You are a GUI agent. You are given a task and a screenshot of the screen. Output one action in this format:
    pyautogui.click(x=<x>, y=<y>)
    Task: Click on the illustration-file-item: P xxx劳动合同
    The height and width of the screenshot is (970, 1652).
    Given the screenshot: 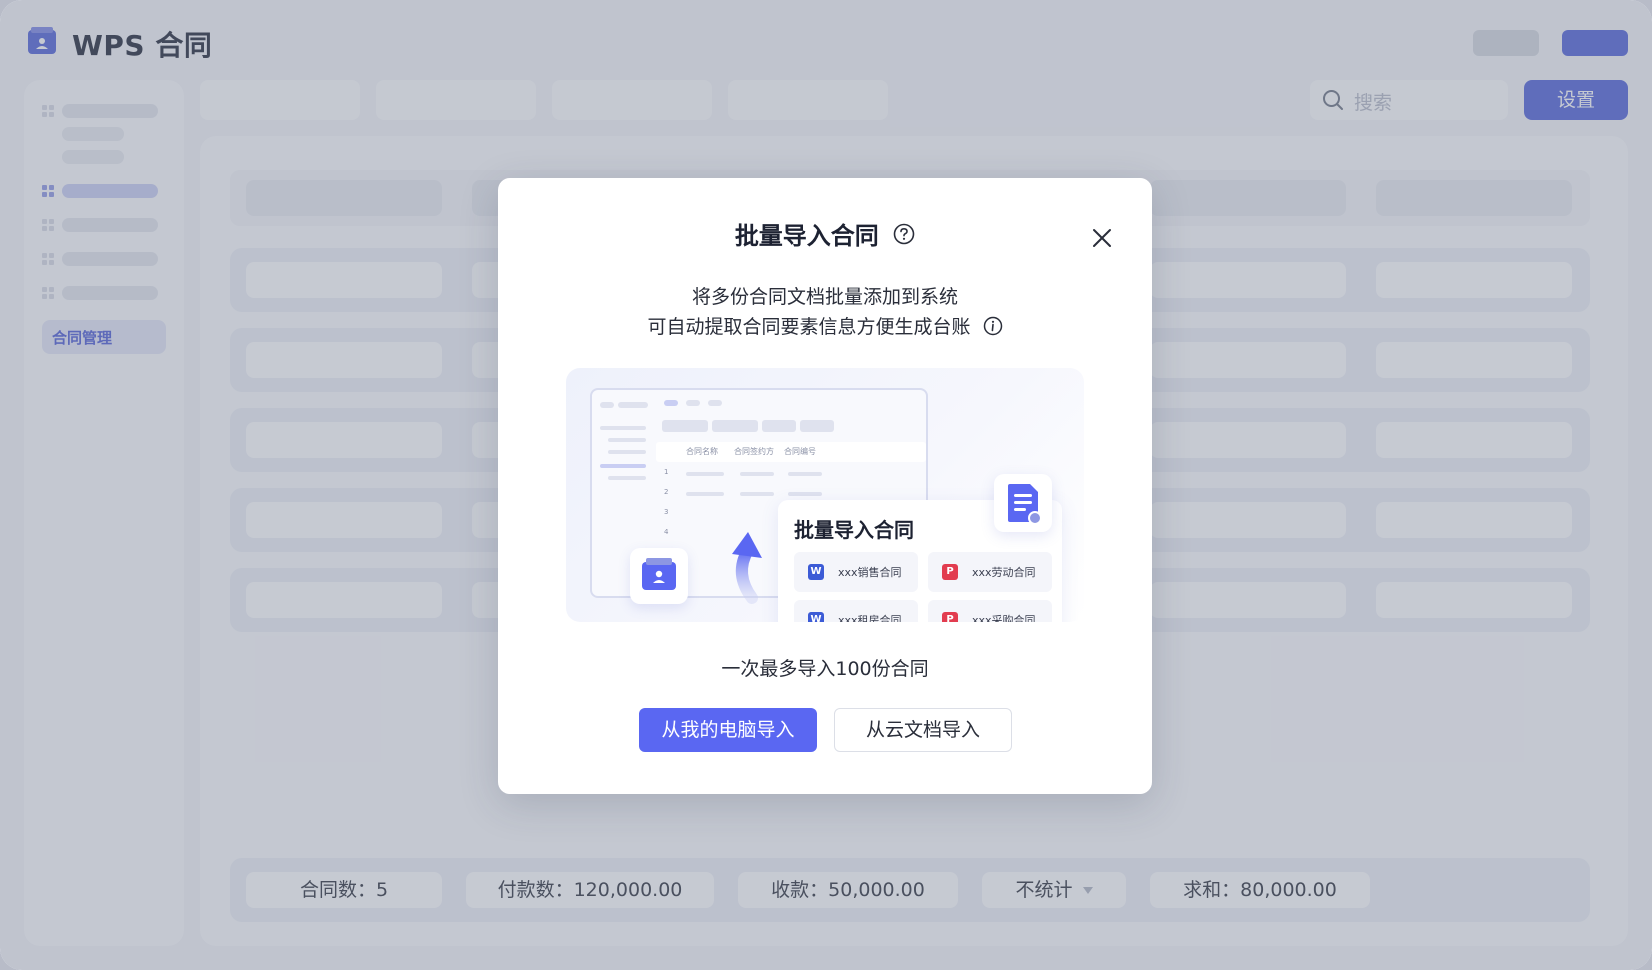 What is the action you would take?
    pyautogui.click(x=990, y=572)
    